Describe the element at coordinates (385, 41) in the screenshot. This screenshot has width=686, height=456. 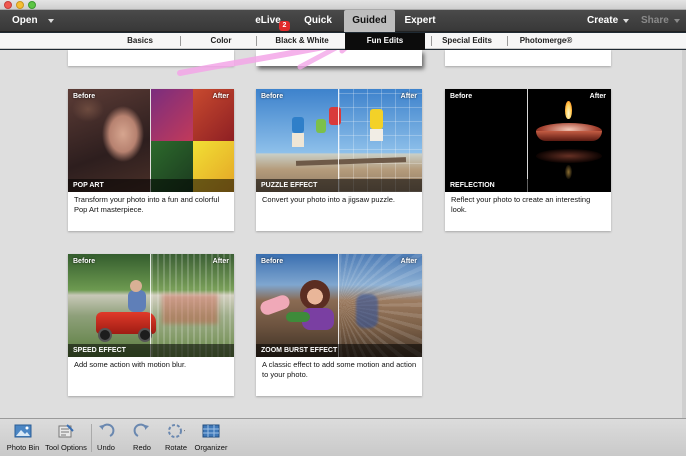
I see `tab-fun-edits: Fun Edits` at that location.